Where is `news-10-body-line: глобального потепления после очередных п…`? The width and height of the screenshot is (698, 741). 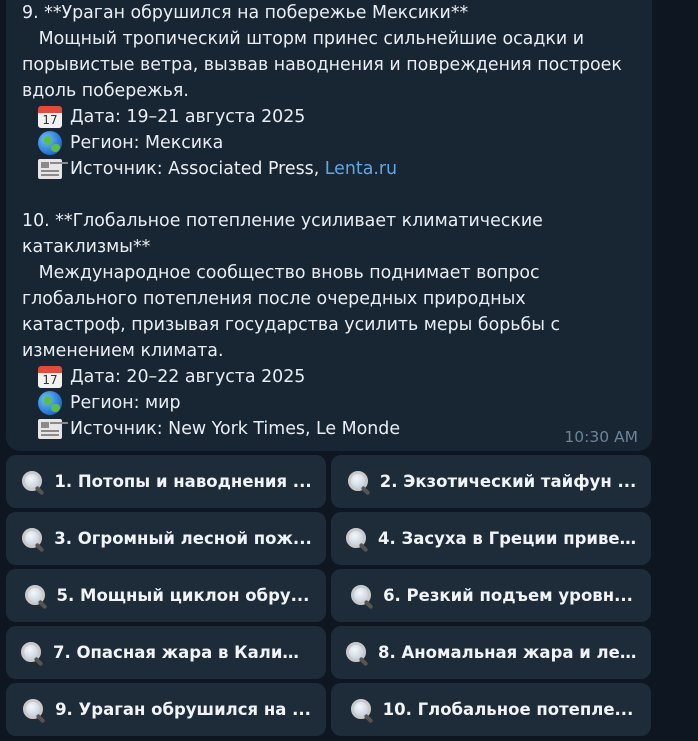 news-10-body-line: глобального потепления после очередных п… is located at coordinates (274, 299).